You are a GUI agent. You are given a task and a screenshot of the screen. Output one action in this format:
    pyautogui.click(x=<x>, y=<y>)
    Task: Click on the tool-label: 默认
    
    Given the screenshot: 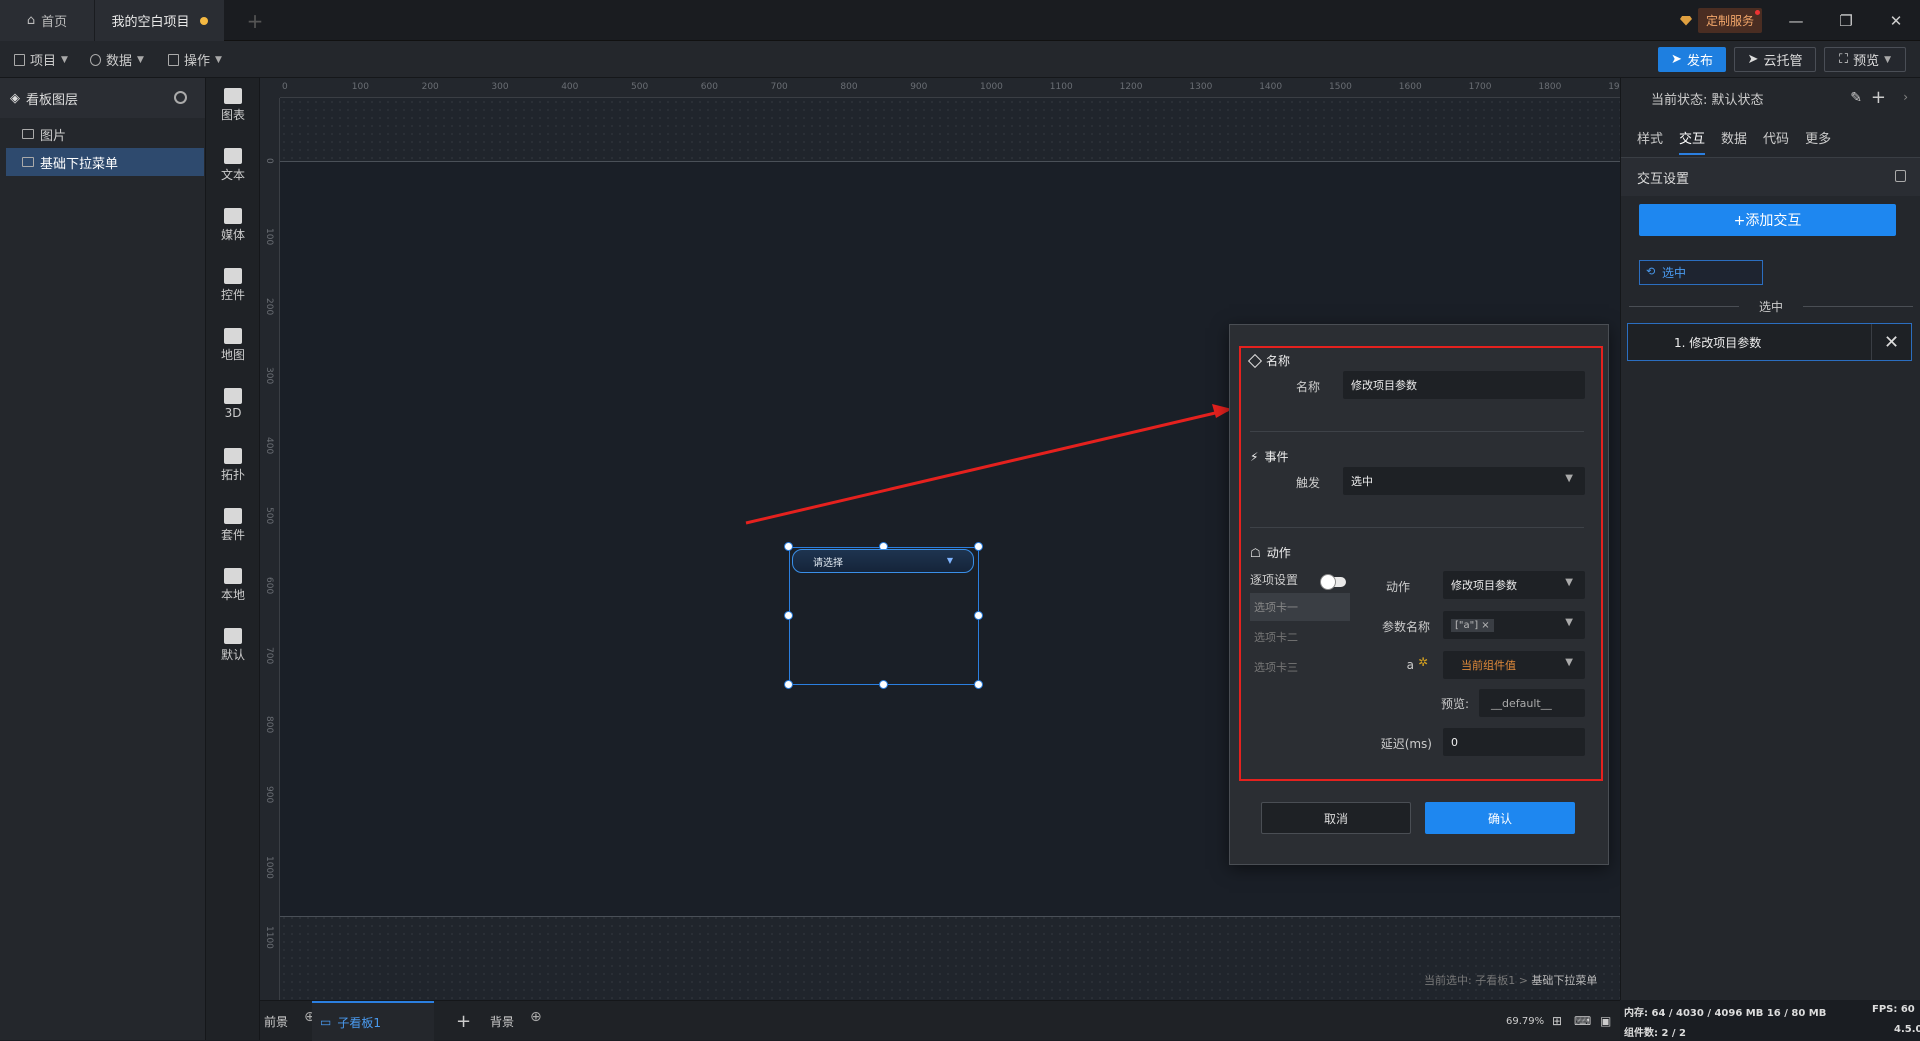 What is the action you would take?
    pyautogui.click(x=232, y=655)
    